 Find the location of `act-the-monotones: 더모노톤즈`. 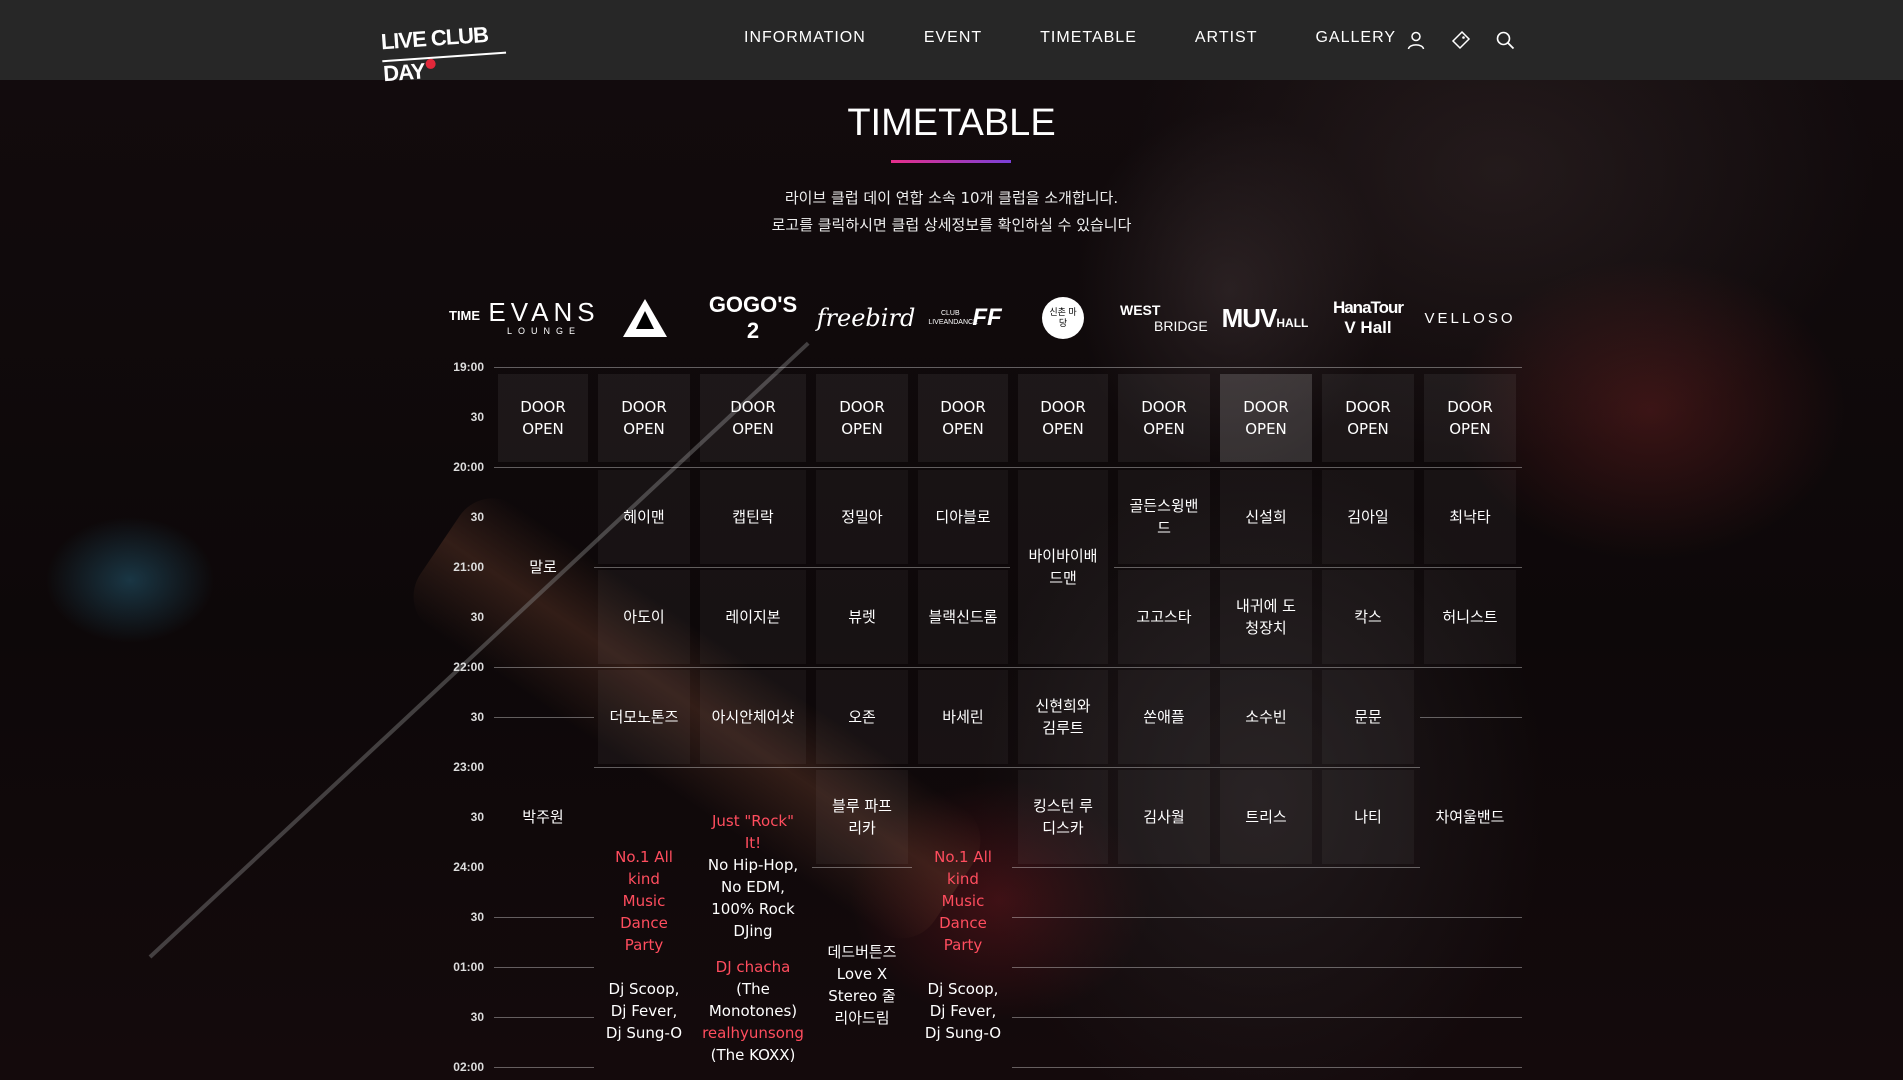

act-the-monotones: 더모노톤즈 is located at coordinates (644, 717).